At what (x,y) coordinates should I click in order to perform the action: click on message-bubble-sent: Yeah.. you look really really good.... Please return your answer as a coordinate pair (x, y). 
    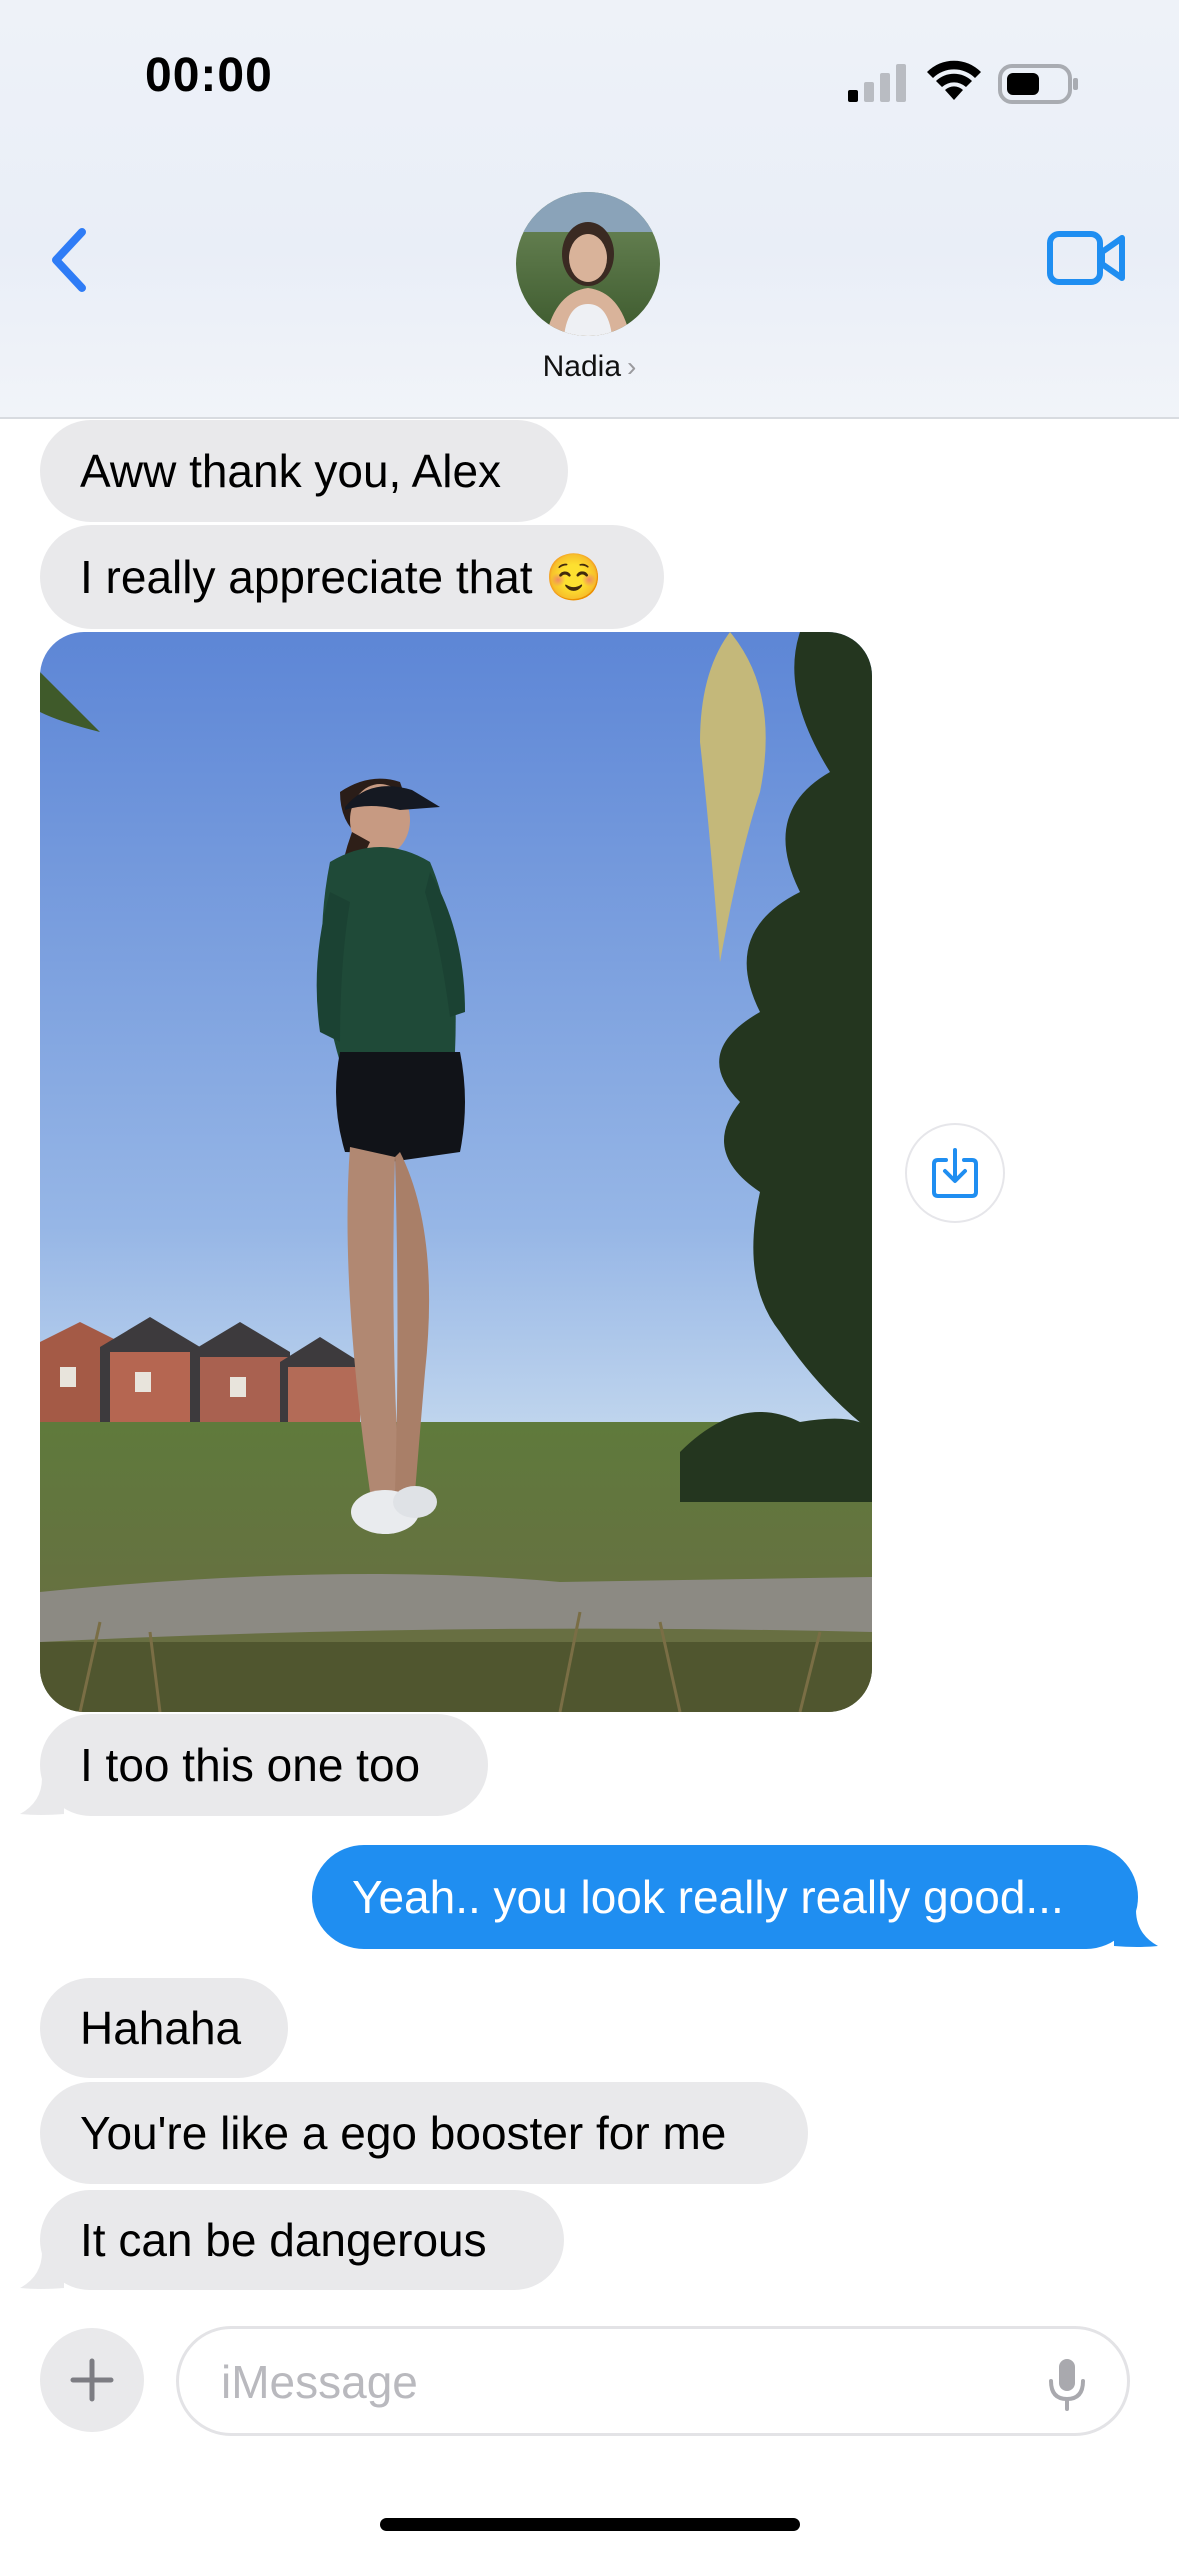
    Looking at the image, I should click on (725, 1897).